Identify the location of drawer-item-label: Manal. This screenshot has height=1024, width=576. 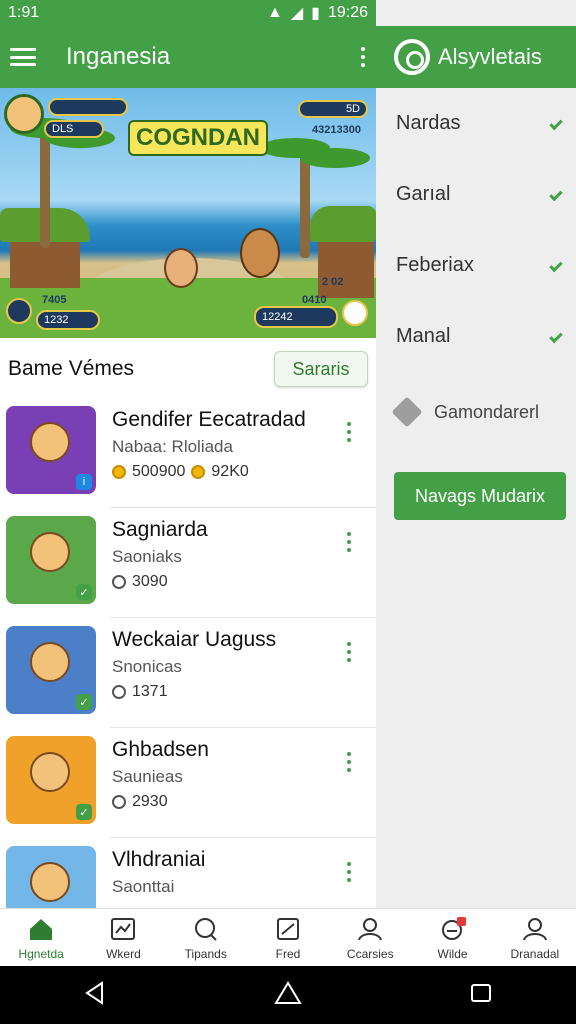
(423, 336).